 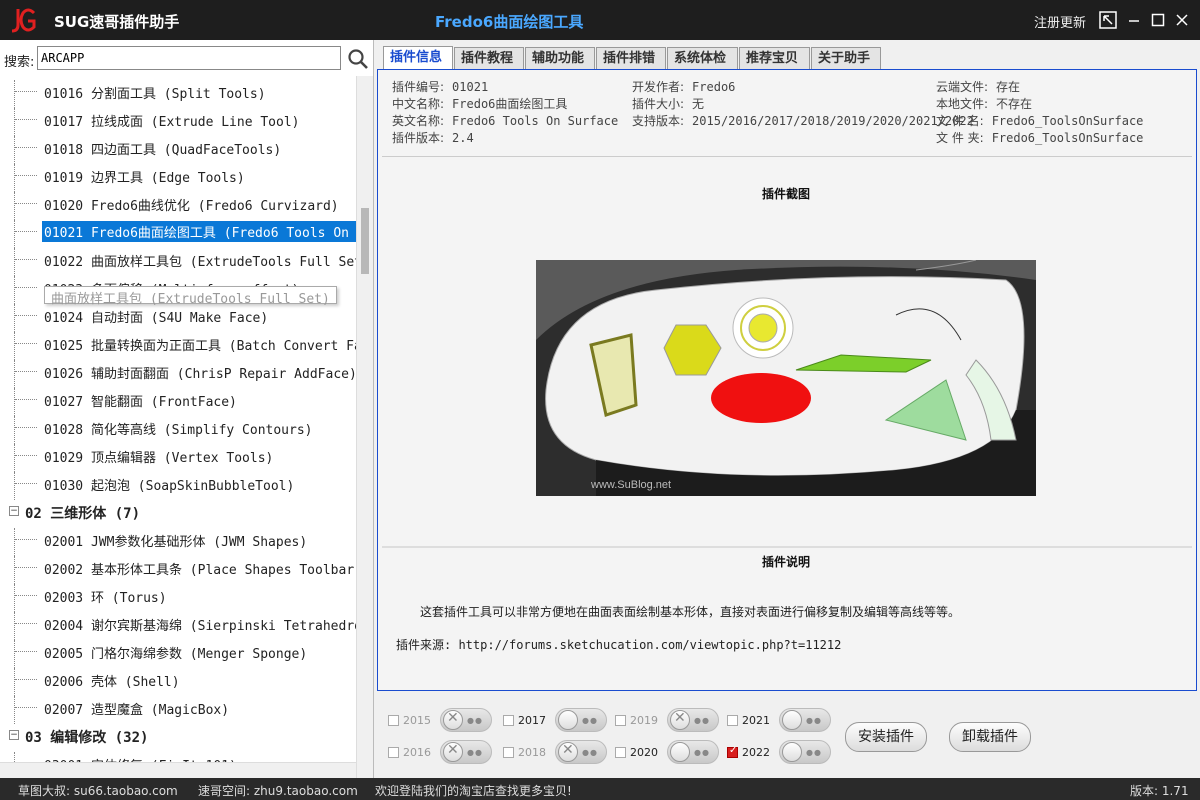 What do you see at coordinates (178, 178) in the screenshot?
I see `tree-item: 01019 边界工具 (Edge Tools)` at bounding box center [178, 178].